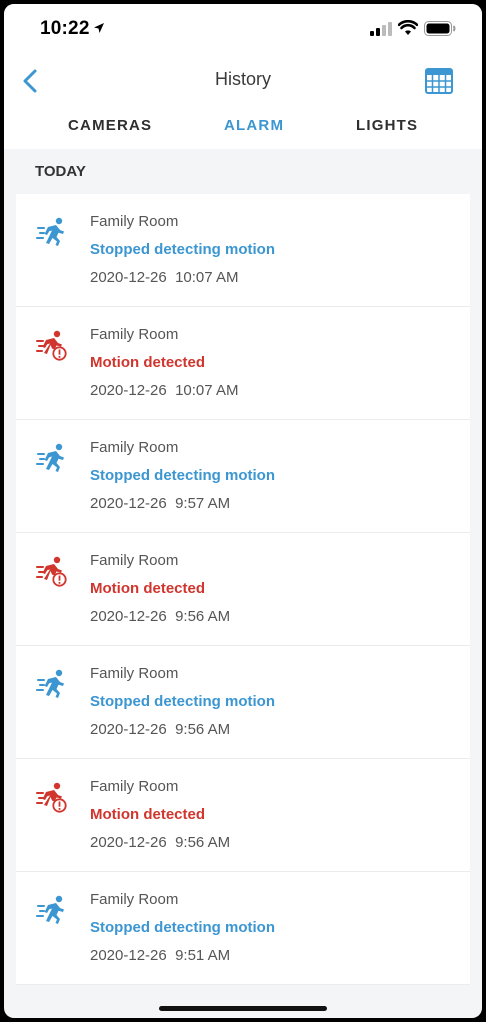 The image size is (486, 1022). I want to click on nav-header: History, so click(243, 81).